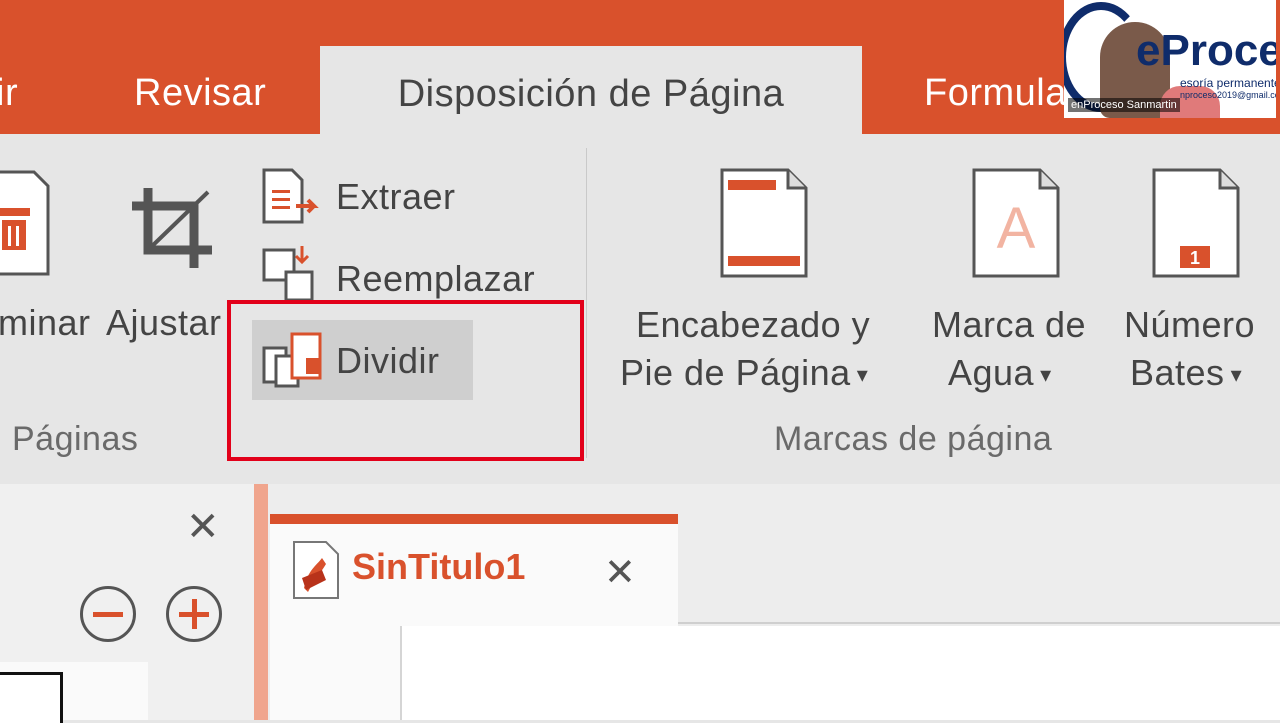  I want to click on bates-number-icon: 1, so click(1196, 223).